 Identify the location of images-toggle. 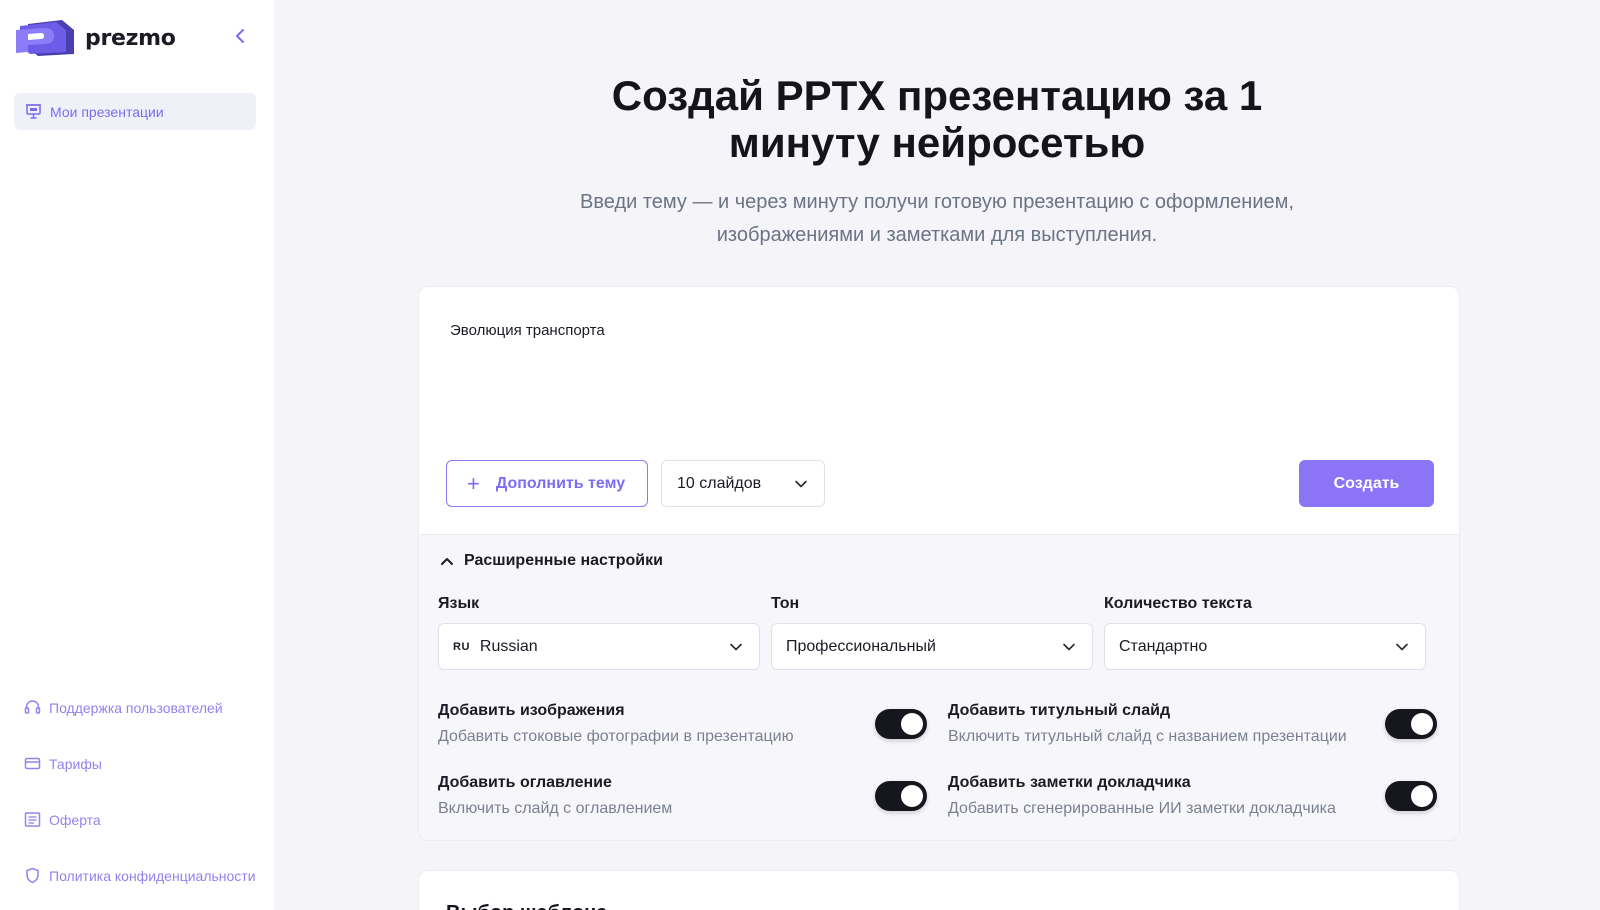
(901, 724).